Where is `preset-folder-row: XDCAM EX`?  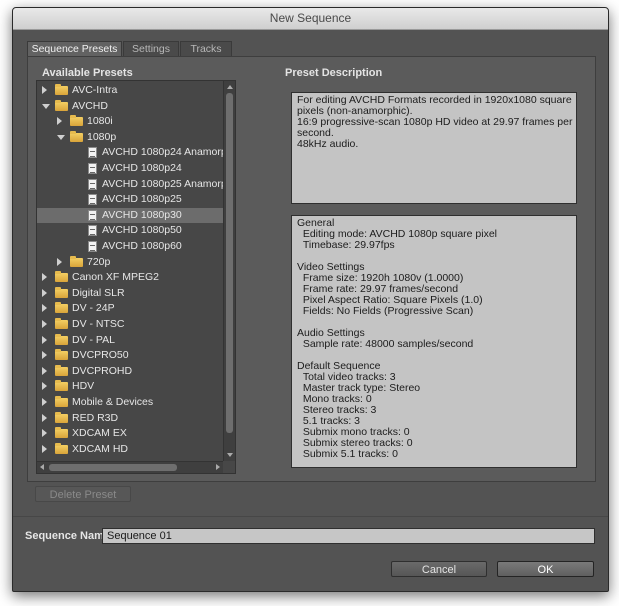 preset-folder-row: XDCAM EX is located at coordinates (130, 433).